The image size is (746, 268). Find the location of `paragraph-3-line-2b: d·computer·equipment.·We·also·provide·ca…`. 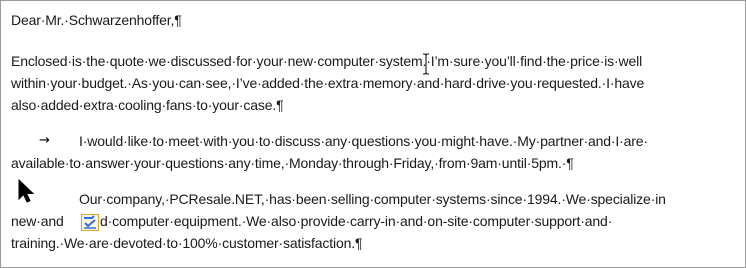

paragraph-3-line-2b: d·computer·equipment.·We·also·provide·ca… is located at coordinates (356, 221).